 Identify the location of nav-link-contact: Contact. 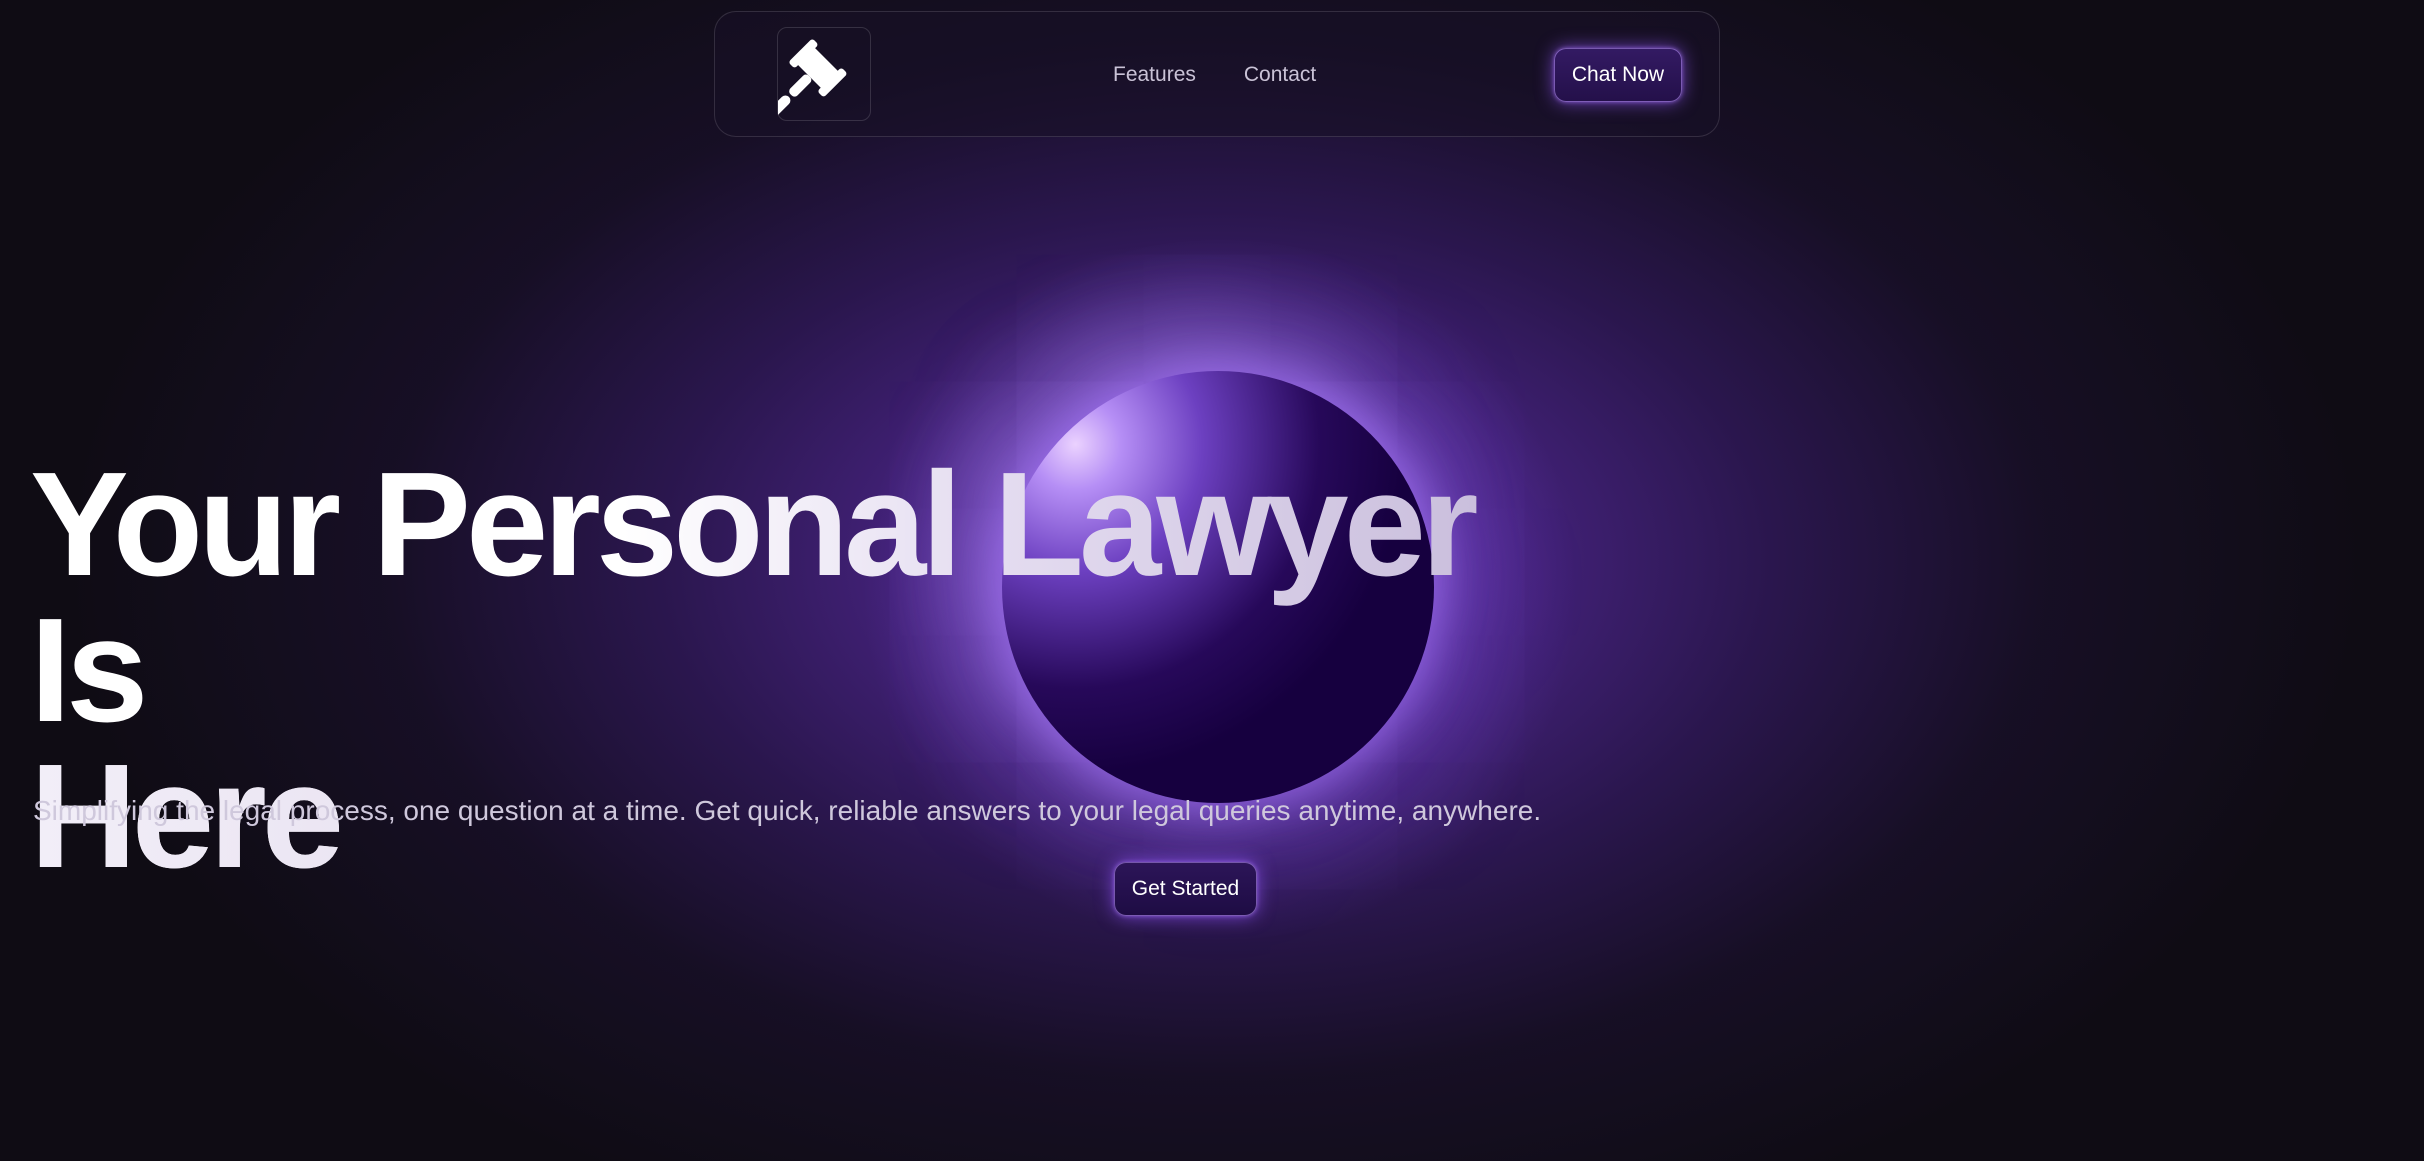
(1280, 75).